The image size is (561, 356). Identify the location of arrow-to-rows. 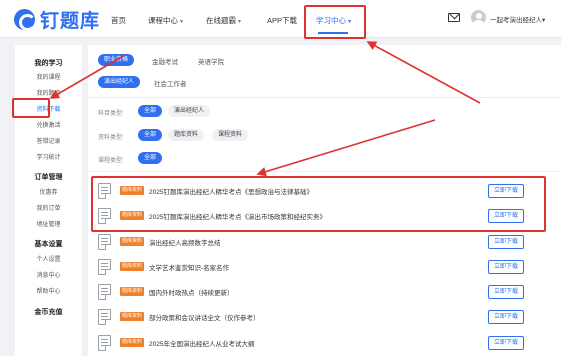
(346, 148).